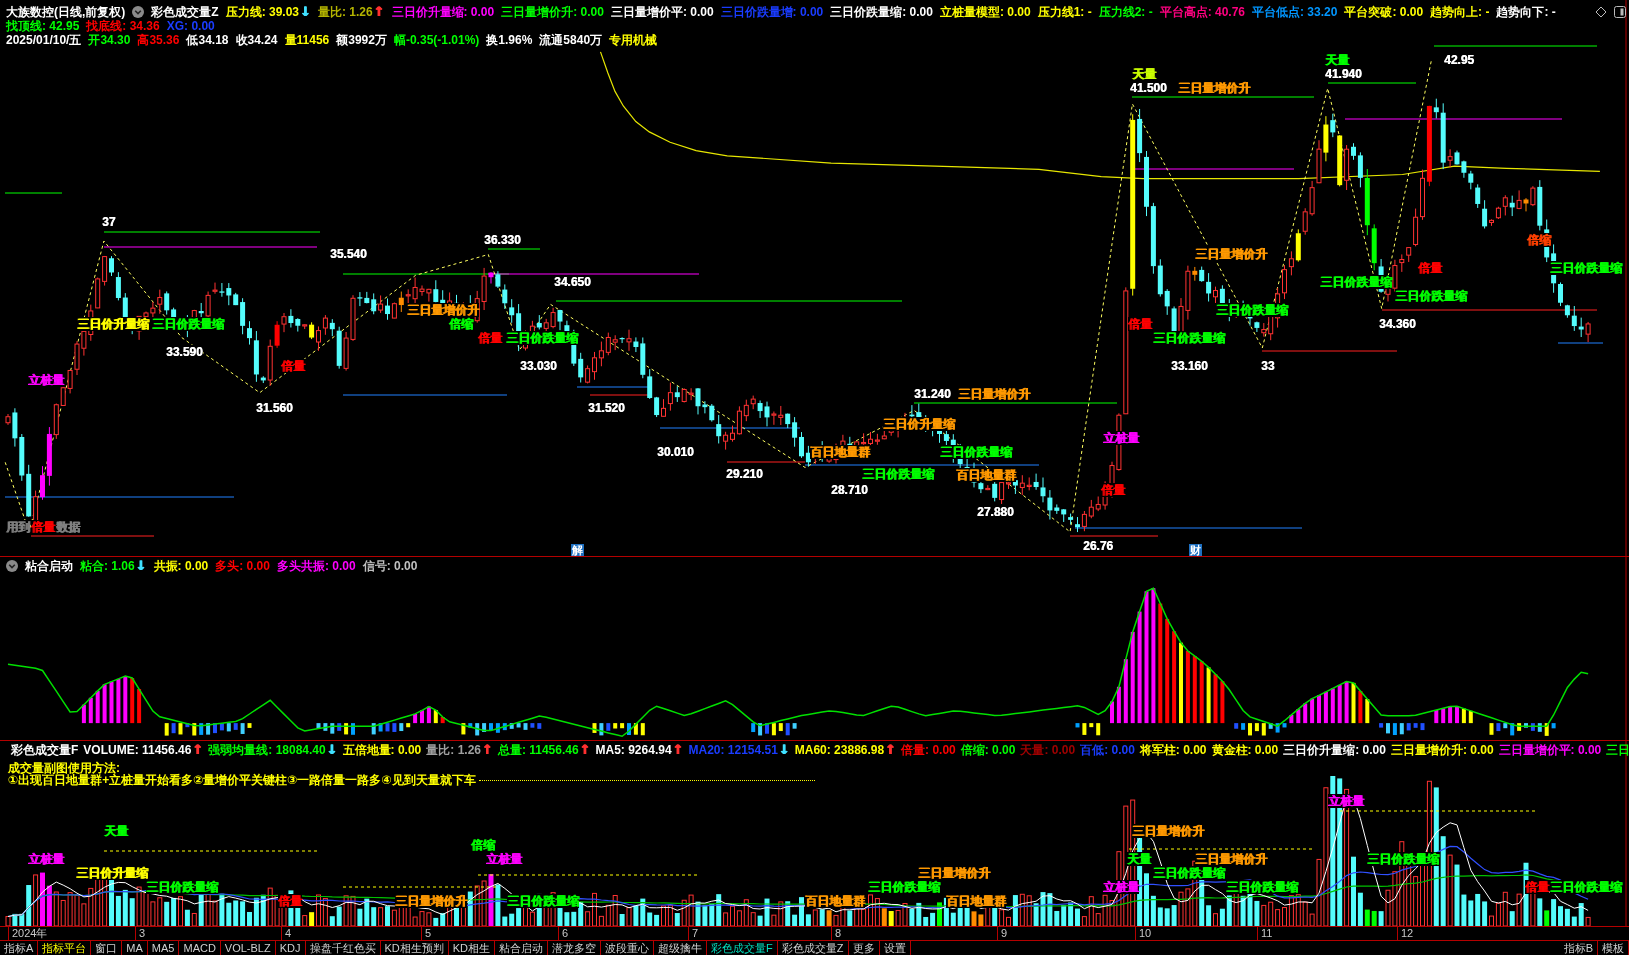 This screenshot has width=1629, height=955. Describe the element at coordinates (348, 254) in the screenshot. I see `chart-annotation: 35.540` at that location.